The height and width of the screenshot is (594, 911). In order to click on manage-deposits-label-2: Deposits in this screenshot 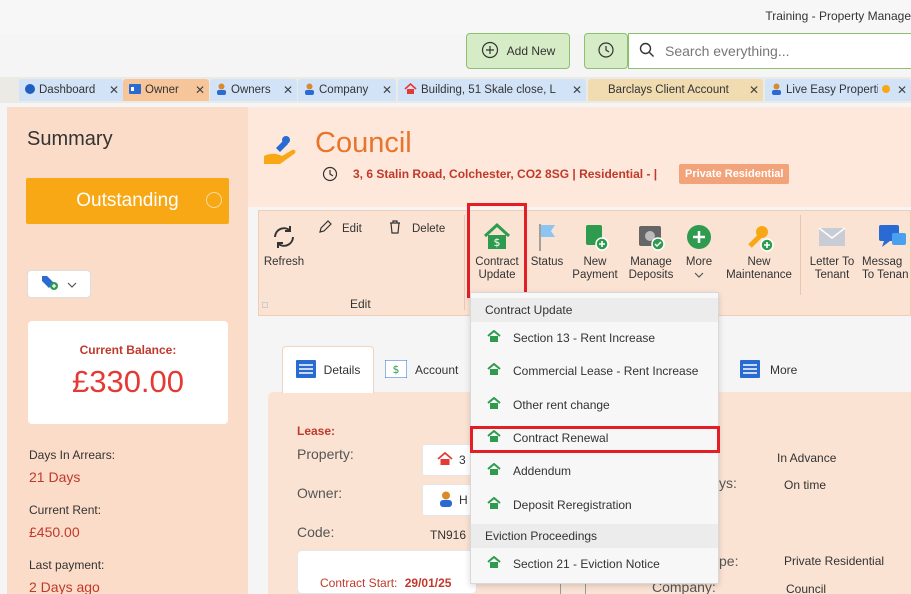, I will do `click(651, 275)`.